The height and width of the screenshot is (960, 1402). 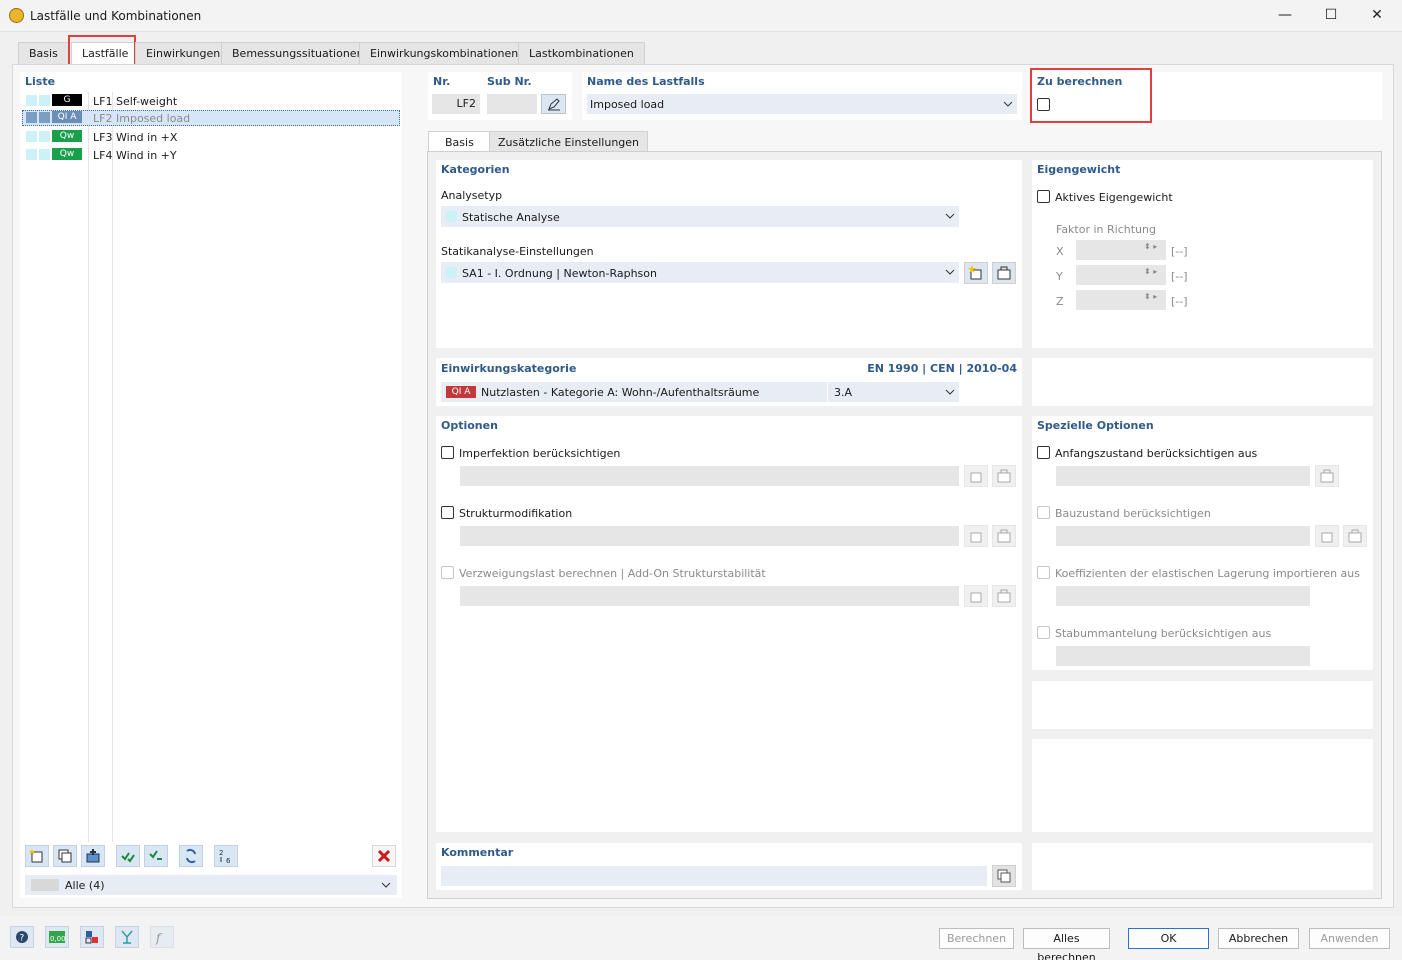 I want to click on filter-dropdown: Alle (4), so click(x=211, y=885).